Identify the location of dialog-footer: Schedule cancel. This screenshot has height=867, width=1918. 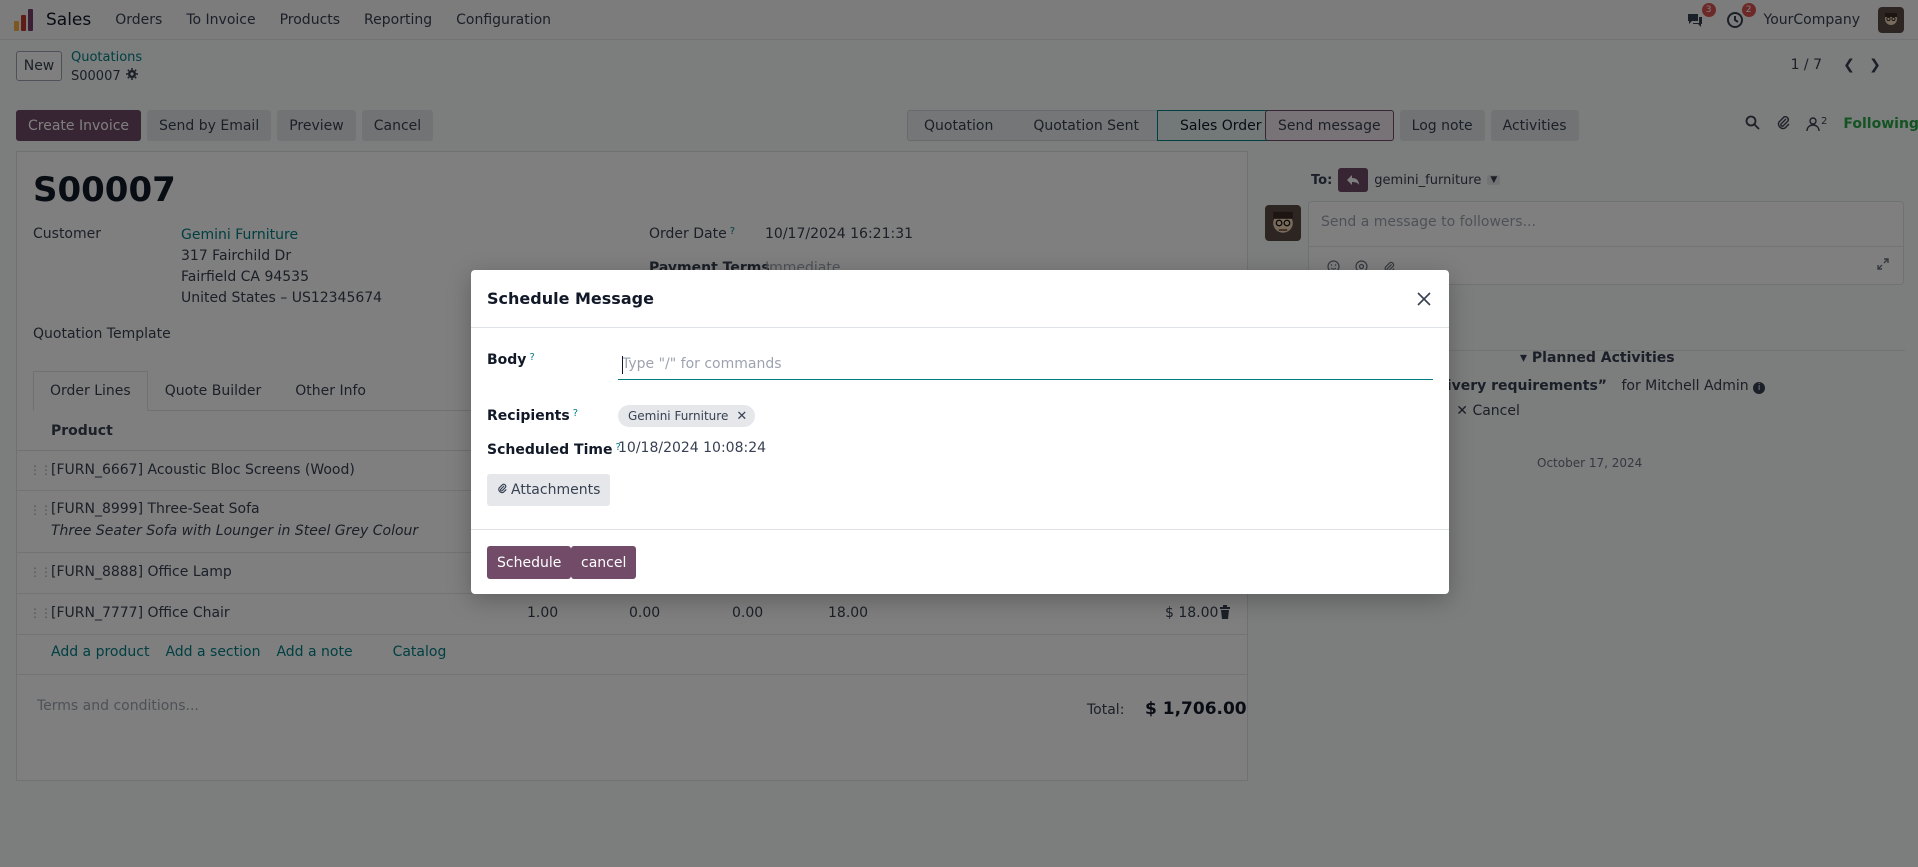
(960, 561).